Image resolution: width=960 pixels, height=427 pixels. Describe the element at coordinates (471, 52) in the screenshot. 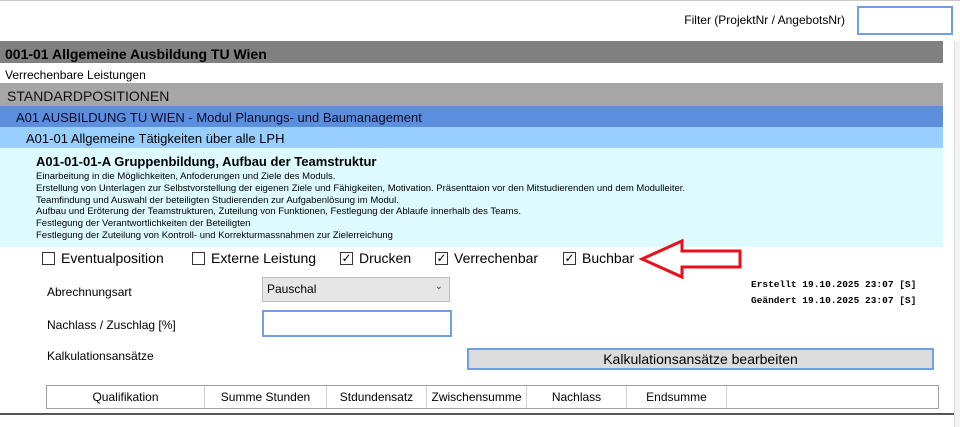

I see `project-title: 001-01 Allgemeine Ausbildung TU Wien` at that location.